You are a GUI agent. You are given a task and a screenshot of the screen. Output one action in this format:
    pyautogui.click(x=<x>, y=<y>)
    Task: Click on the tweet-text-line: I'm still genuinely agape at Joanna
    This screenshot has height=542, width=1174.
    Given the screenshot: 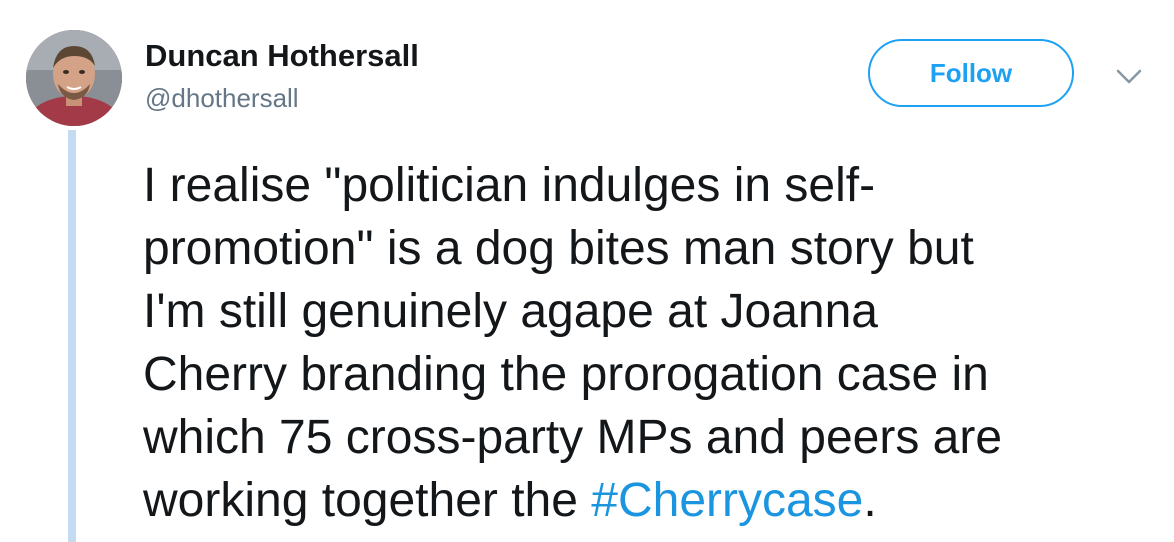 What is the action you would take?
    pyautogui.click(x=510, y=311)
    